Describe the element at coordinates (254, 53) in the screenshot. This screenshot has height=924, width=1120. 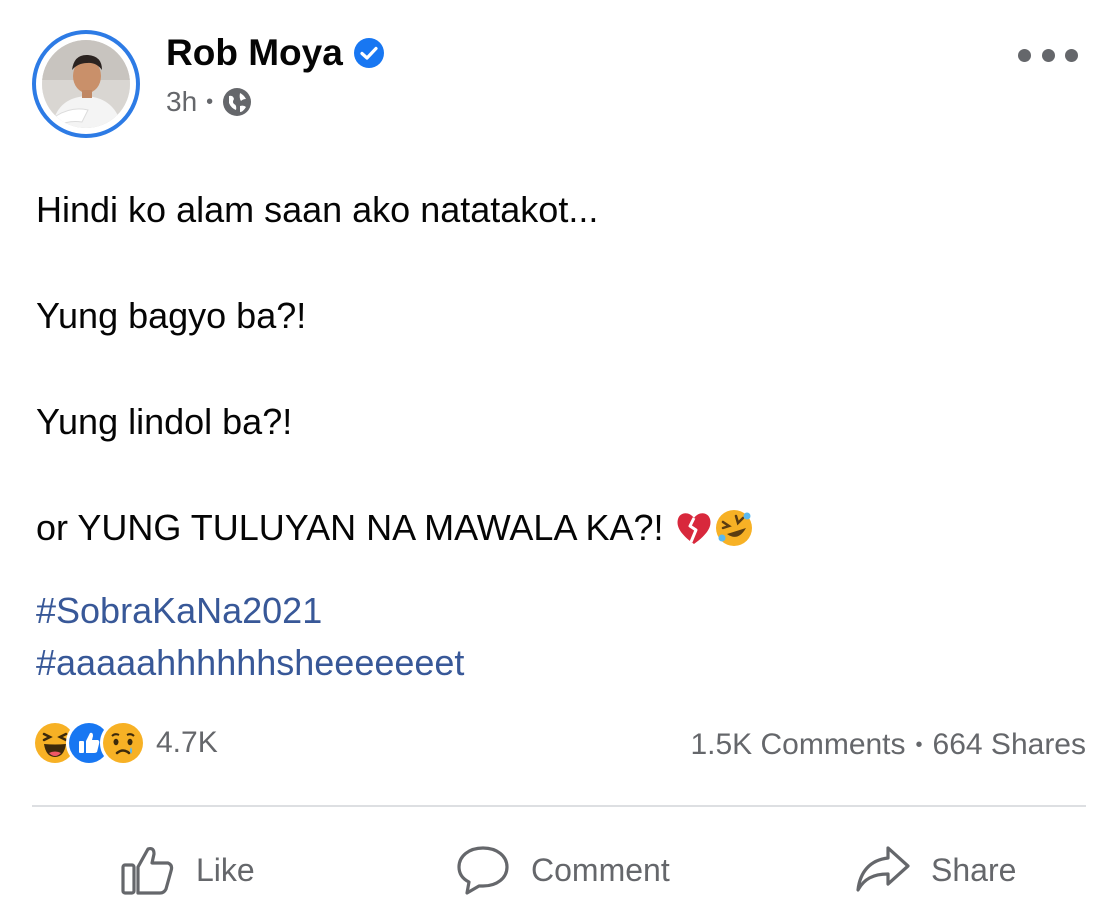
I see `author-name: Rob Moya` at that location.